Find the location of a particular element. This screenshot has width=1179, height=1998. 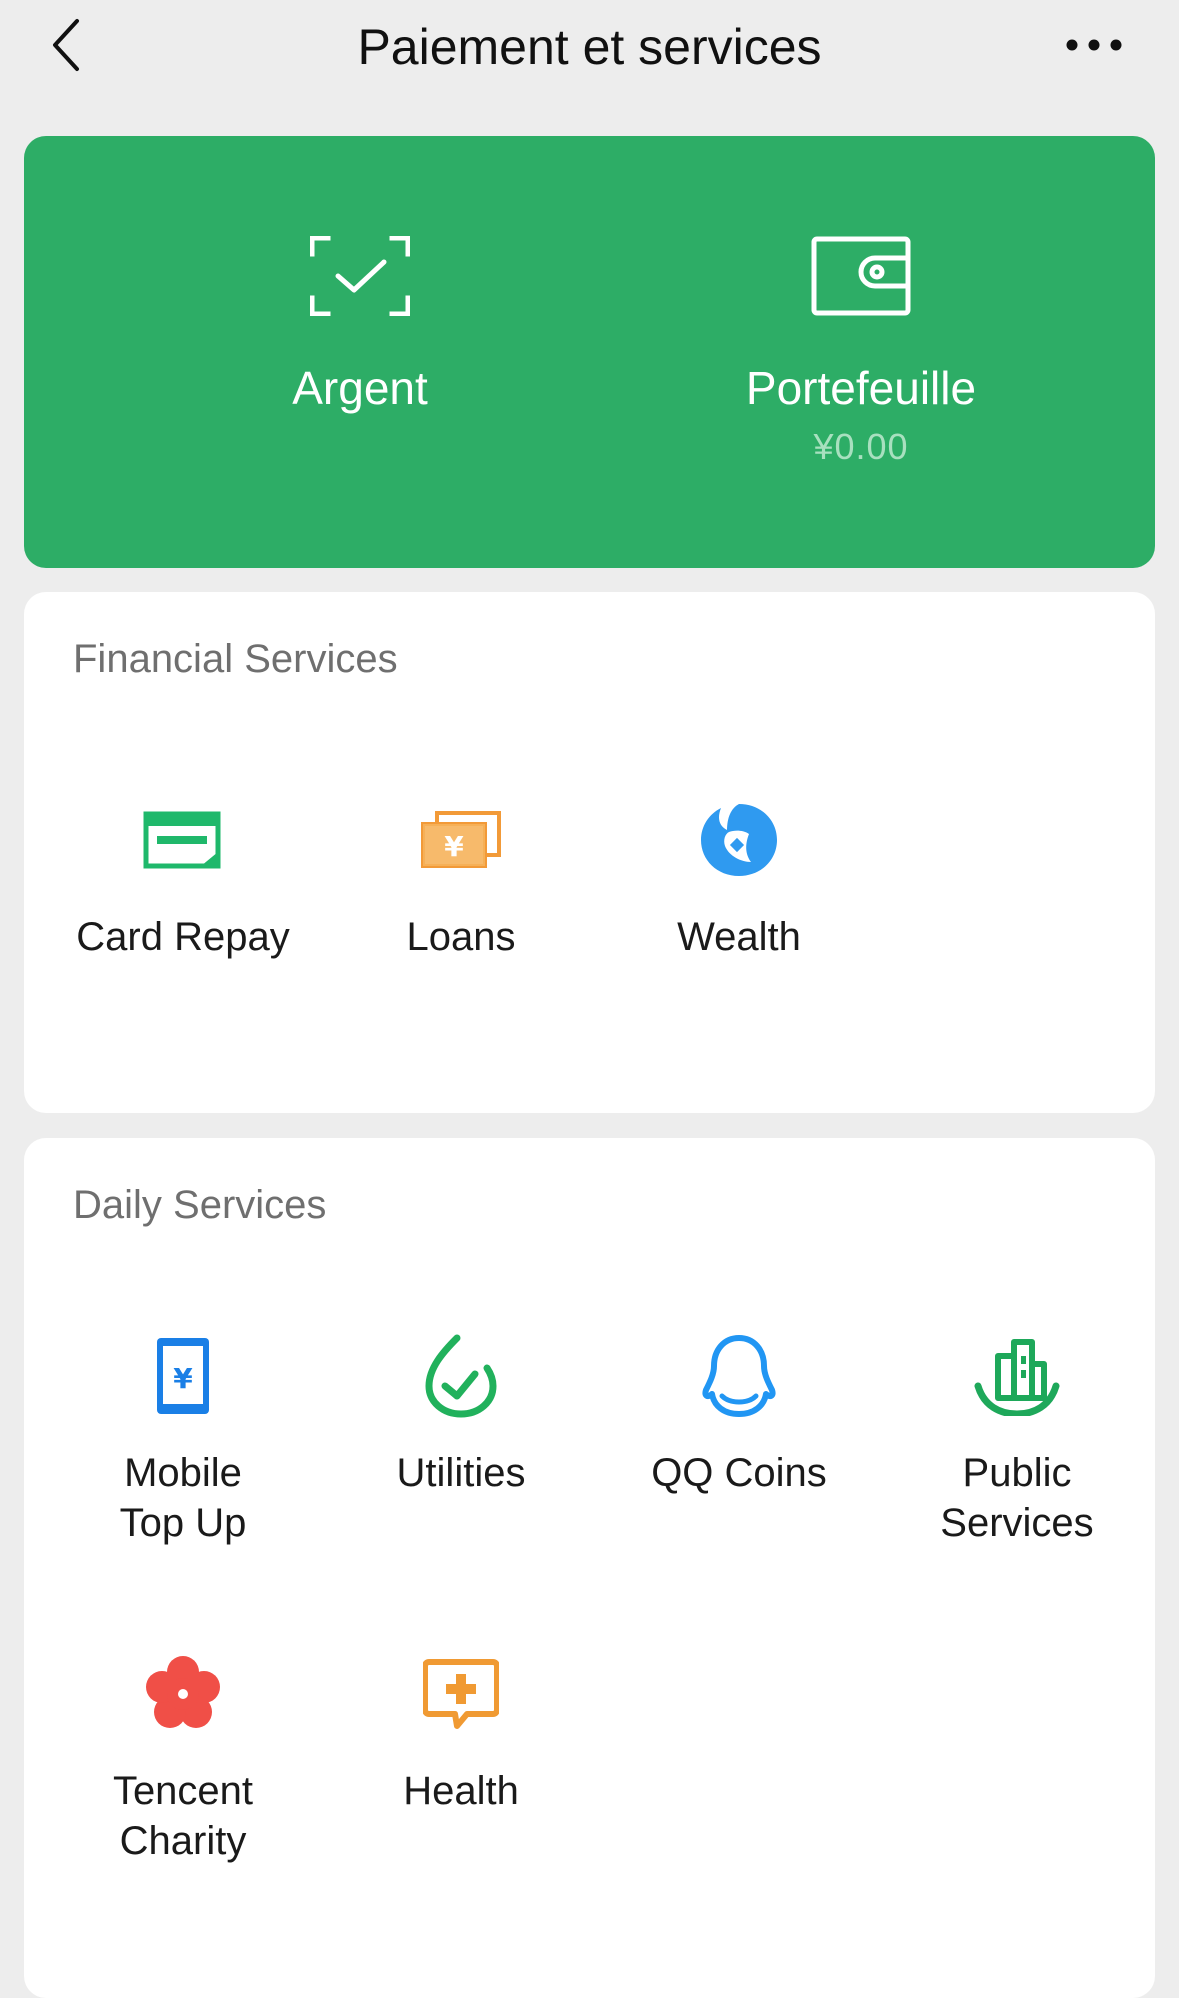

more-dots-icon is located at coordinates (1094, 45).